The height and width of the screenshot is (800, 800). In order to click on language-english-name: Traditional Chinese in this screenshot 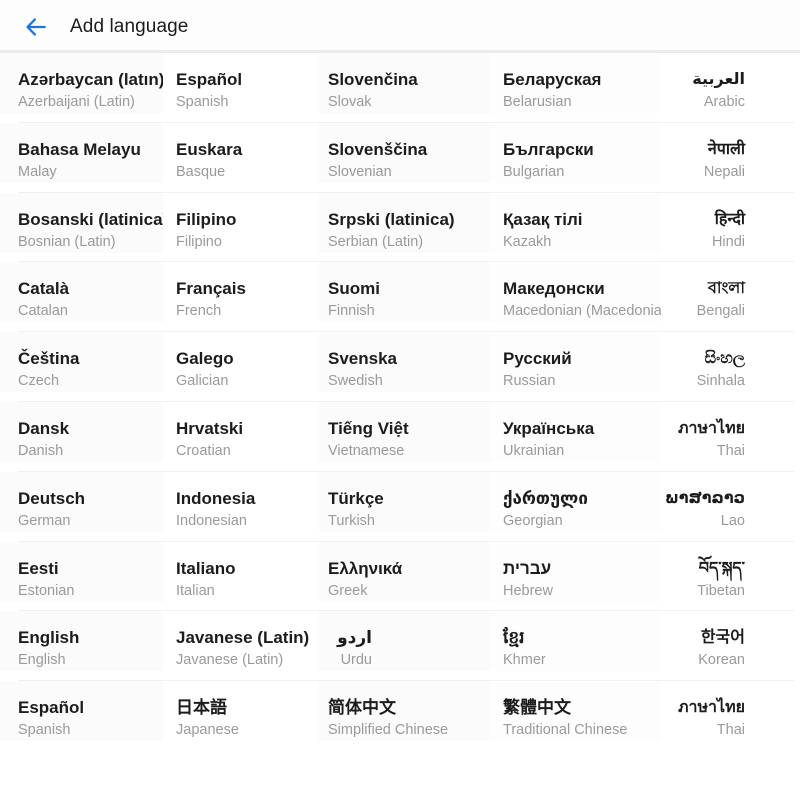, I will do `click(565, 730)`.